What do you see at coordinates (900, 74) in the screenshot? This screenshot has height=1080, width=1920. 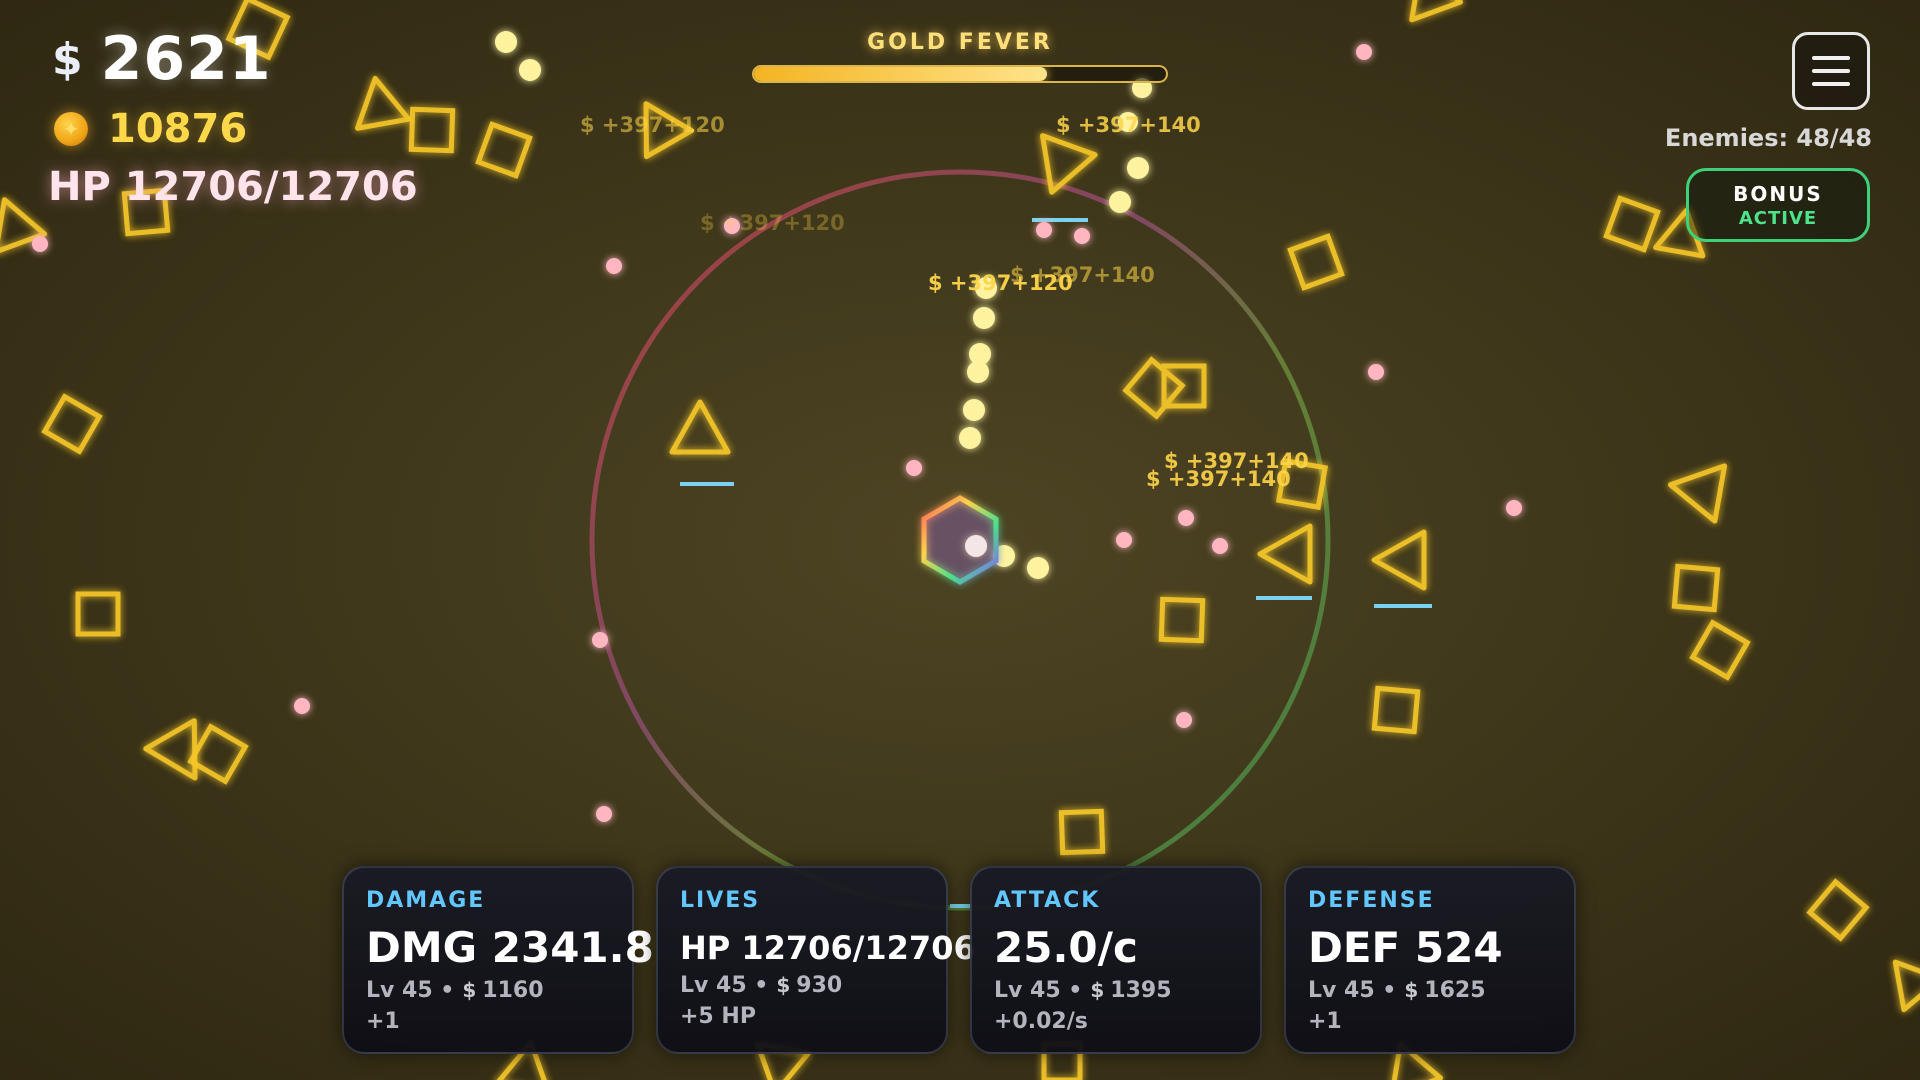 I see `gold-fever-fill` at bounding box center [900, 74].